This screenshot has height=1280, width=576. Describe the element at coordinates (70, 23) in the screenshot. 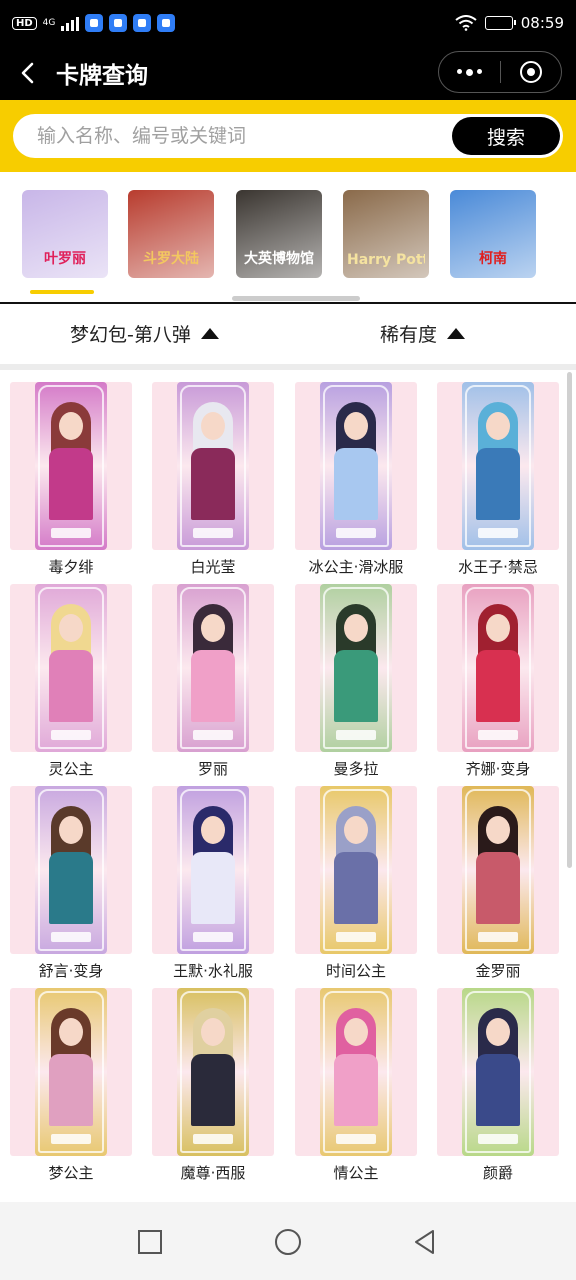

I see `signal-icon` at that location.